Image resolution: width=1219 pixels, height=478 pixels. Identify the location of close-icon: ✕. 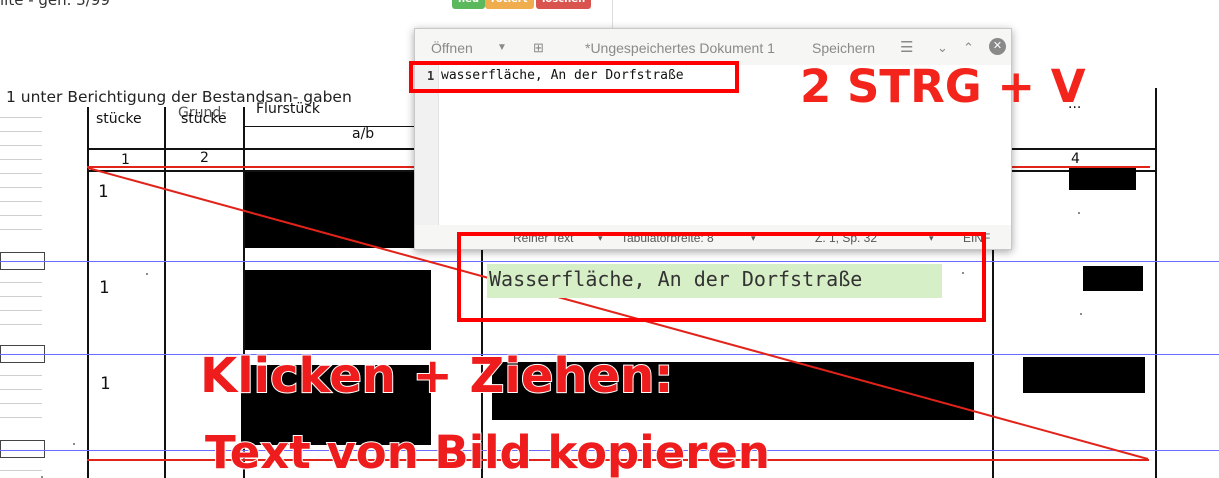
(997, 46).